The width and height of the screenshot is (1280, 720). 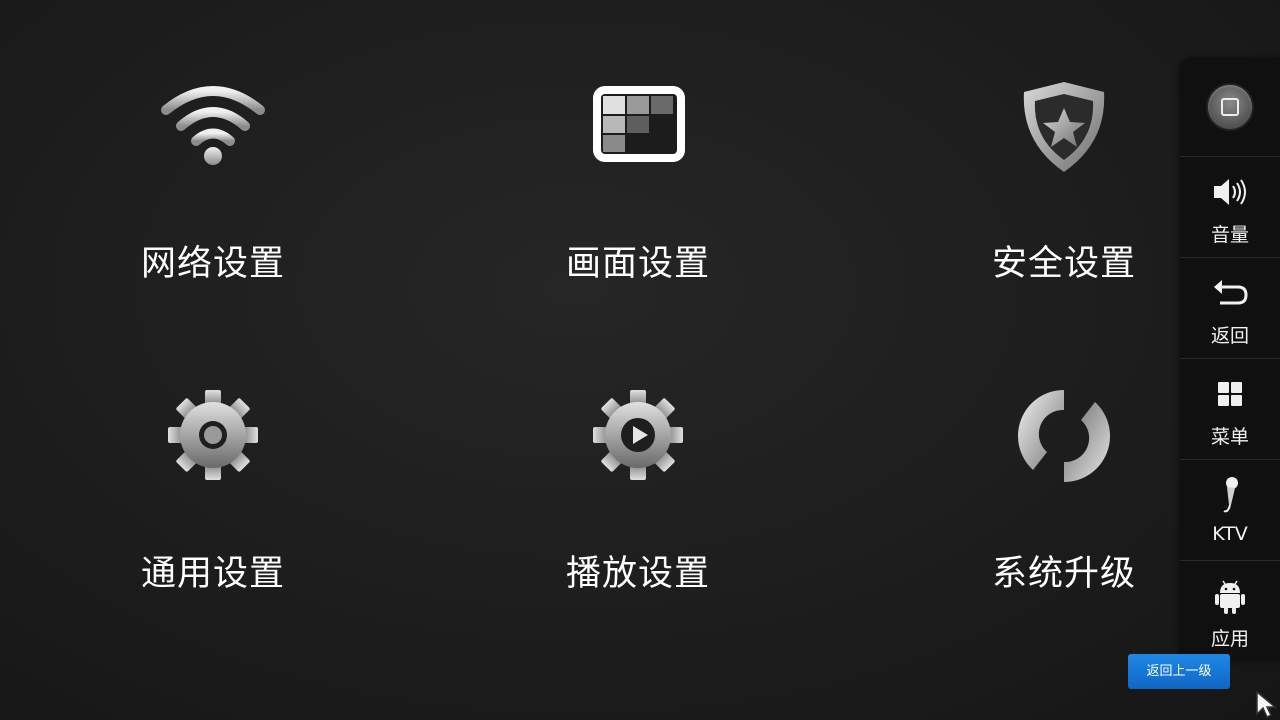 I want to click on android-icon, so click(x=1230, y=596).